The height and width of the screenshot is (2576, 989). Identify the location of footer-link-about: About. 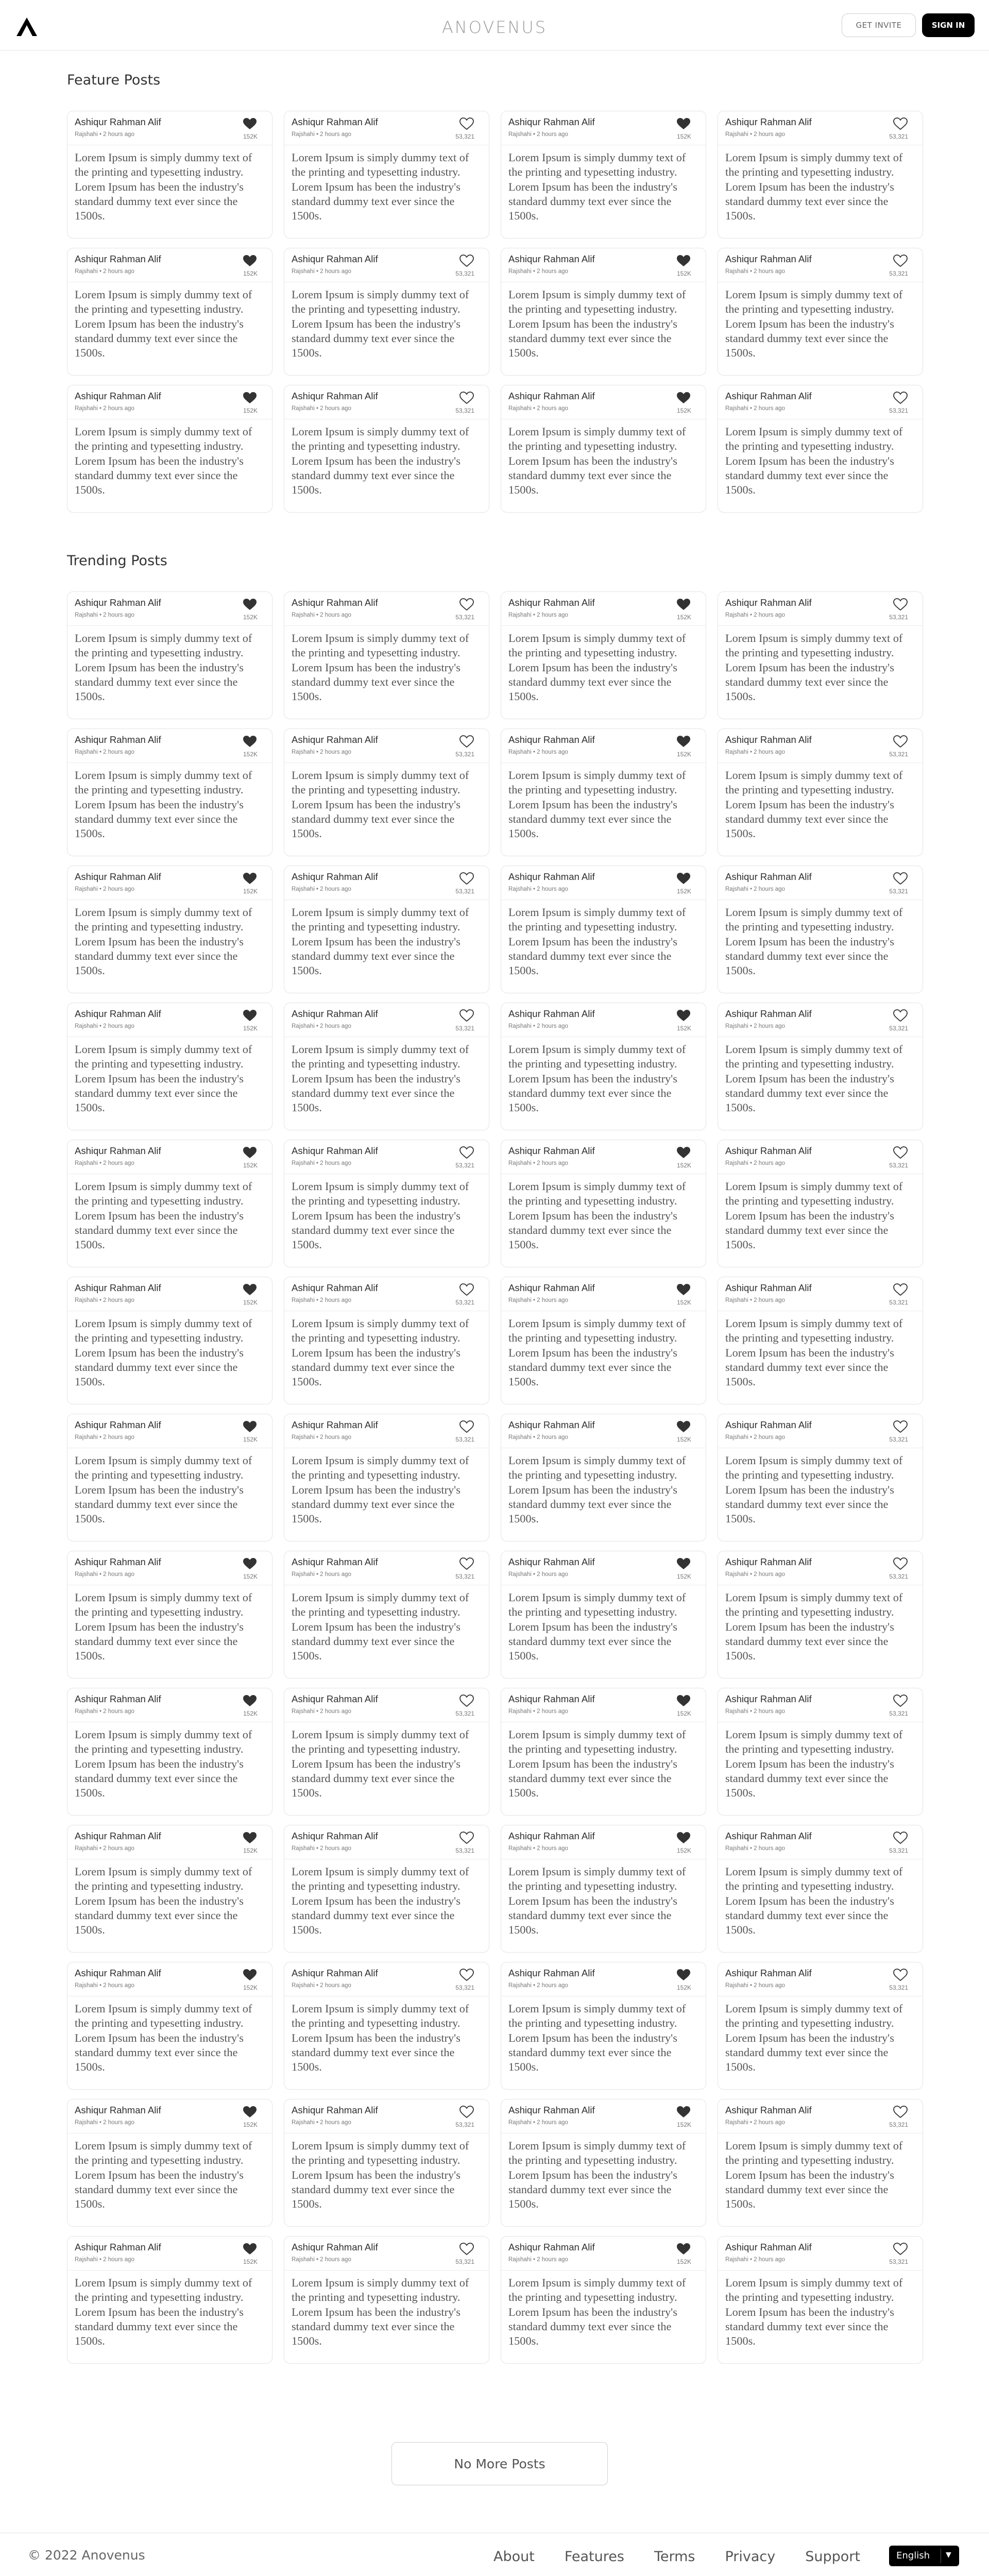
(514, 2557).